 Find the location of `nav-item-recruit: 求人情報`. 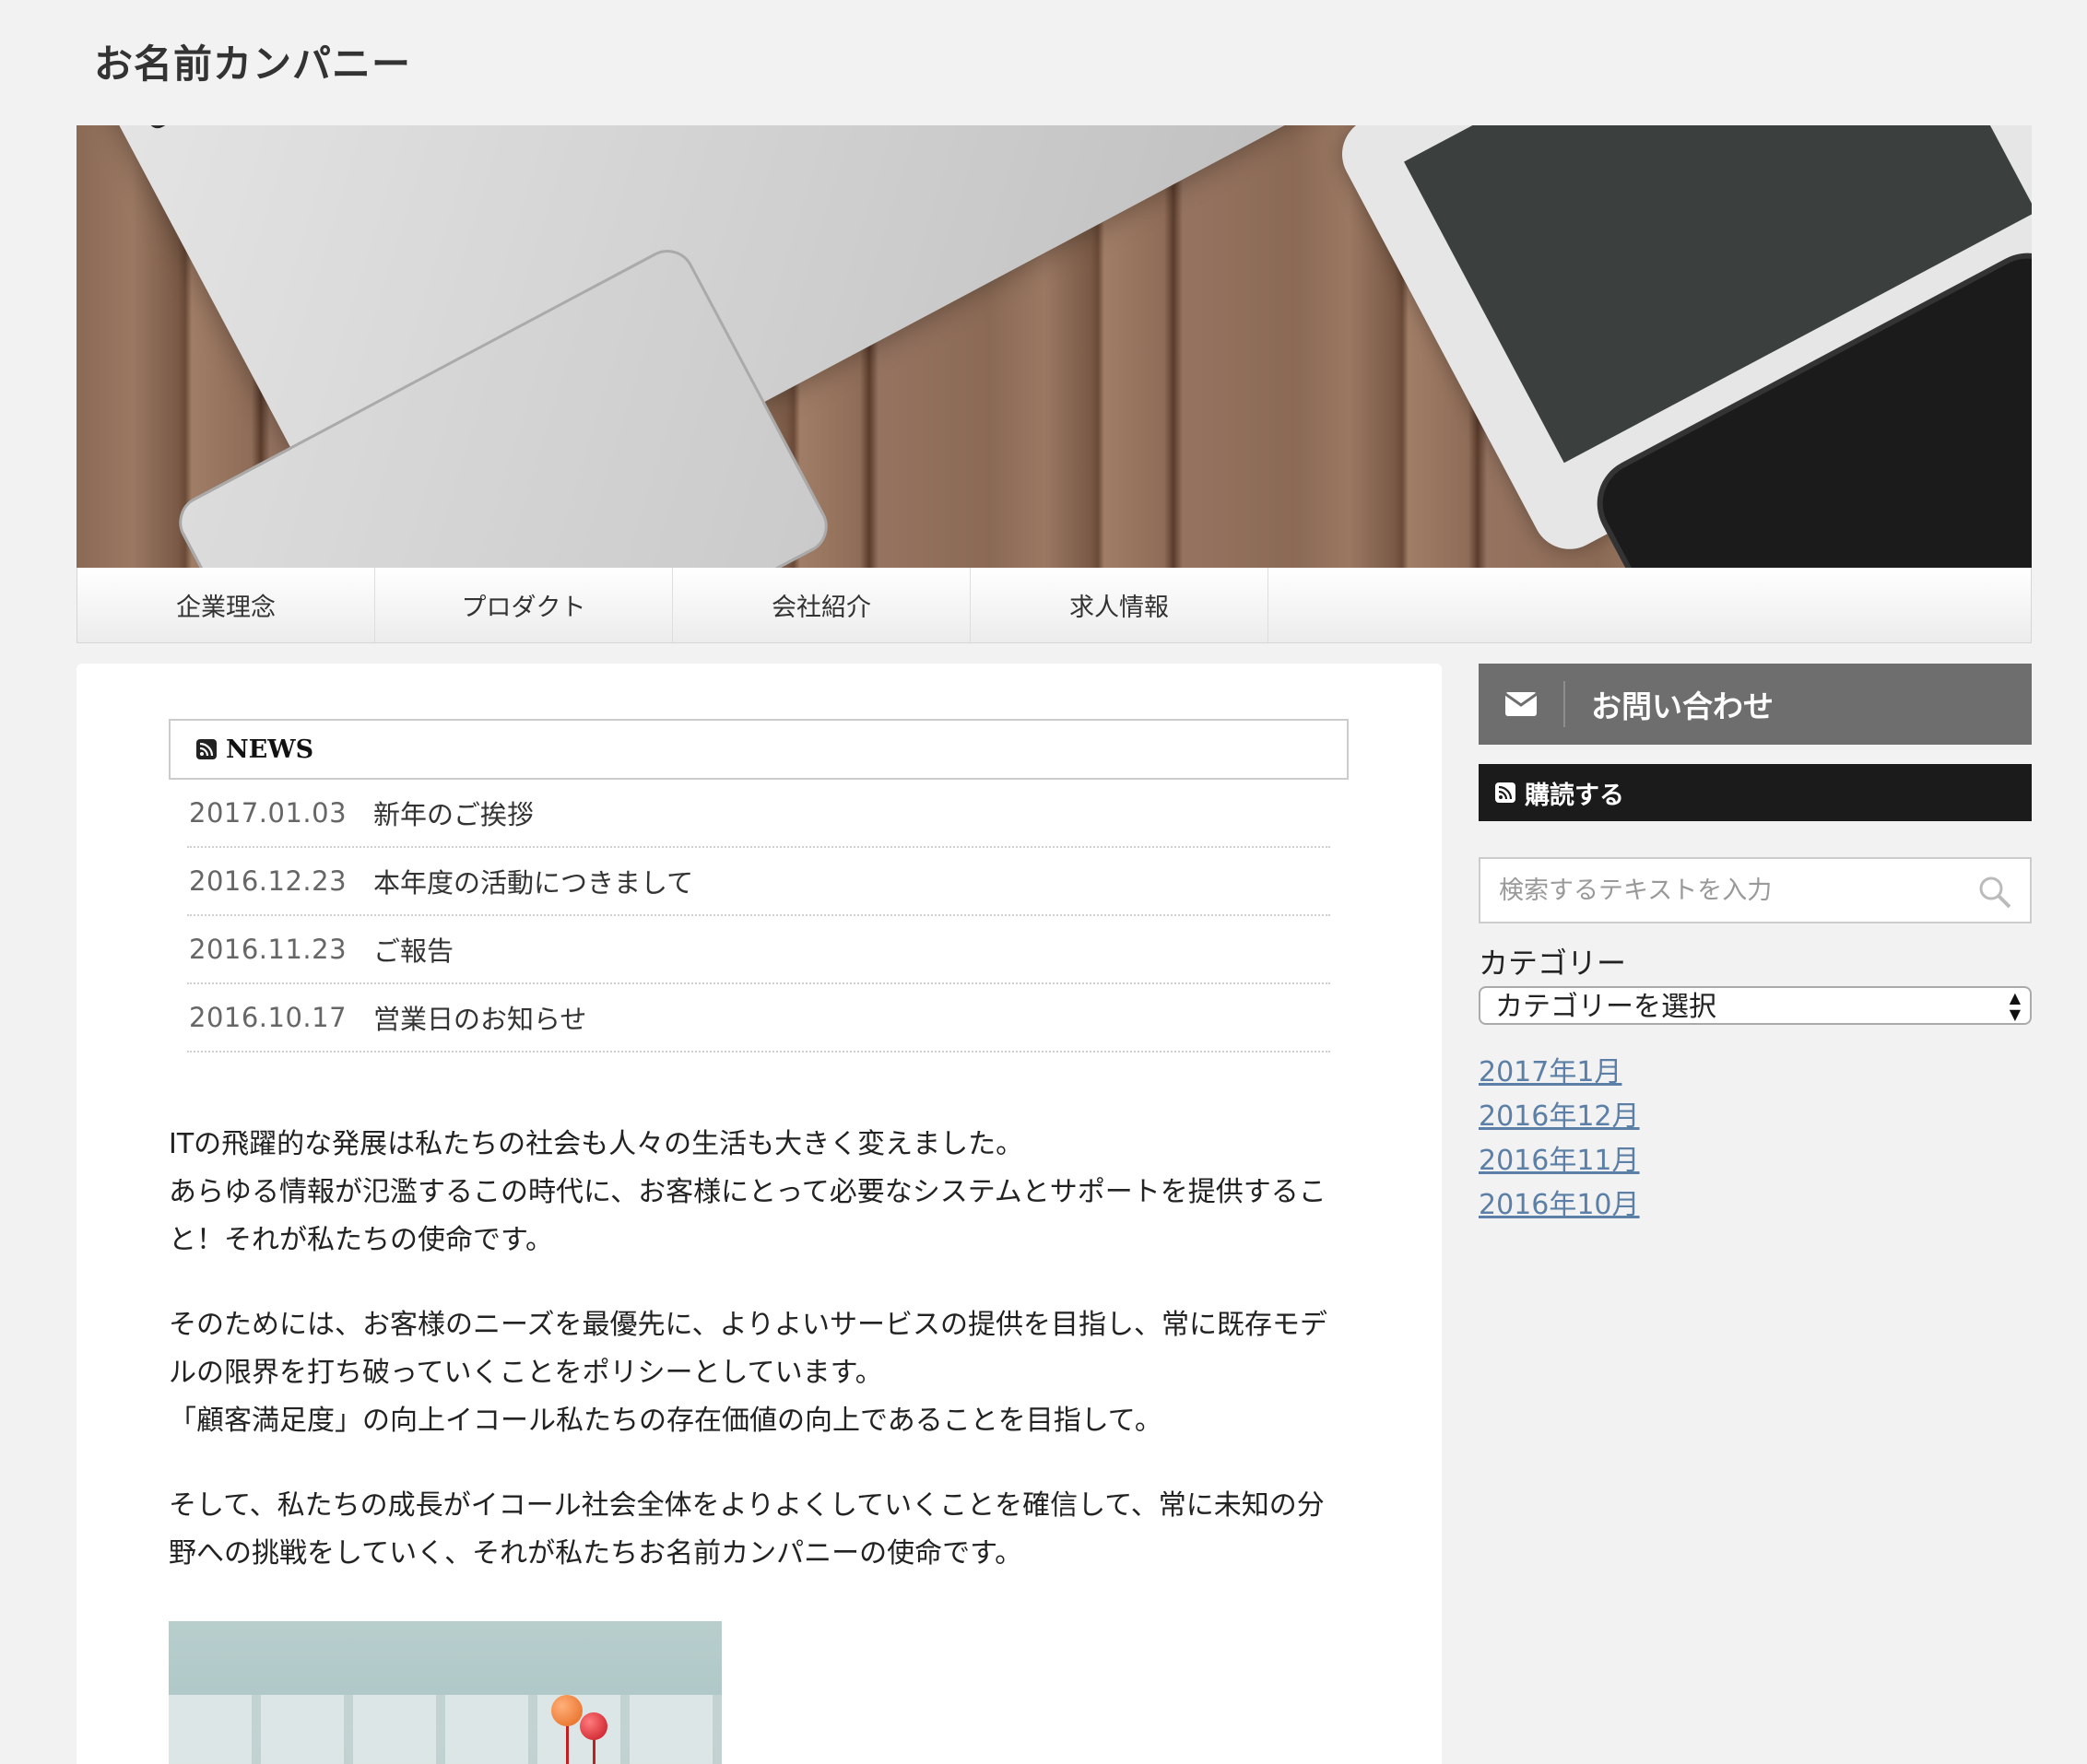

nav-item-recruit: 求人情報 is located at coordinates (1119, 605).